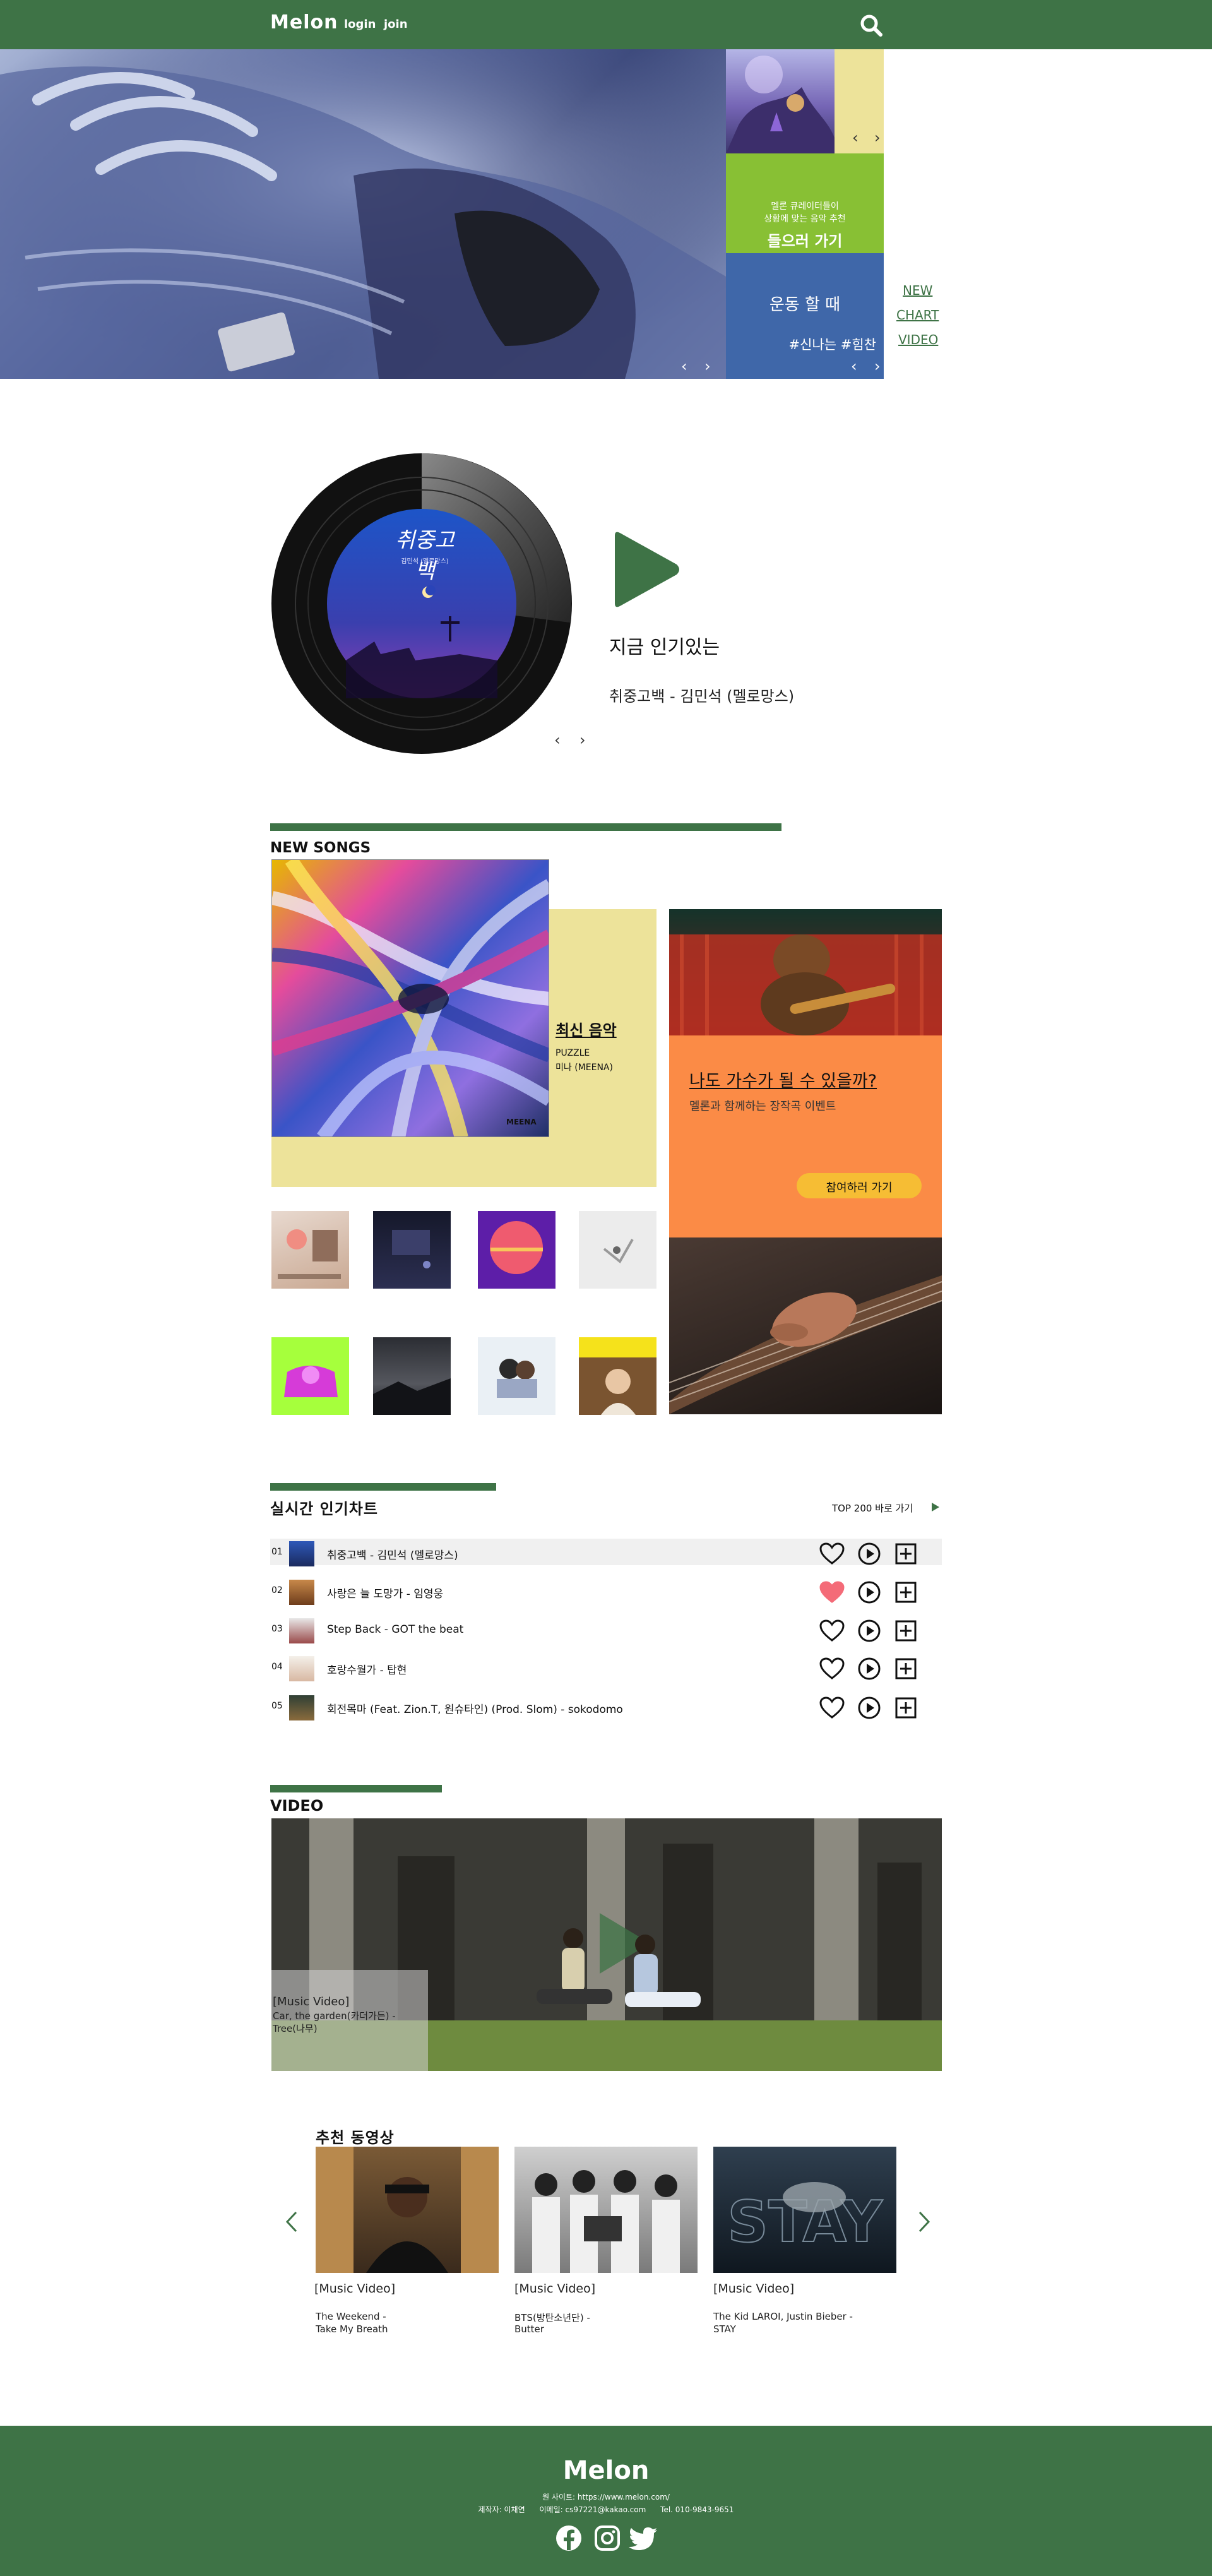 The width and height of the screenshot is (1212, 2576). Describe the element at coordinates (707, 366) in the screenshot. I see `hero-next-arrow: ›` at that location.